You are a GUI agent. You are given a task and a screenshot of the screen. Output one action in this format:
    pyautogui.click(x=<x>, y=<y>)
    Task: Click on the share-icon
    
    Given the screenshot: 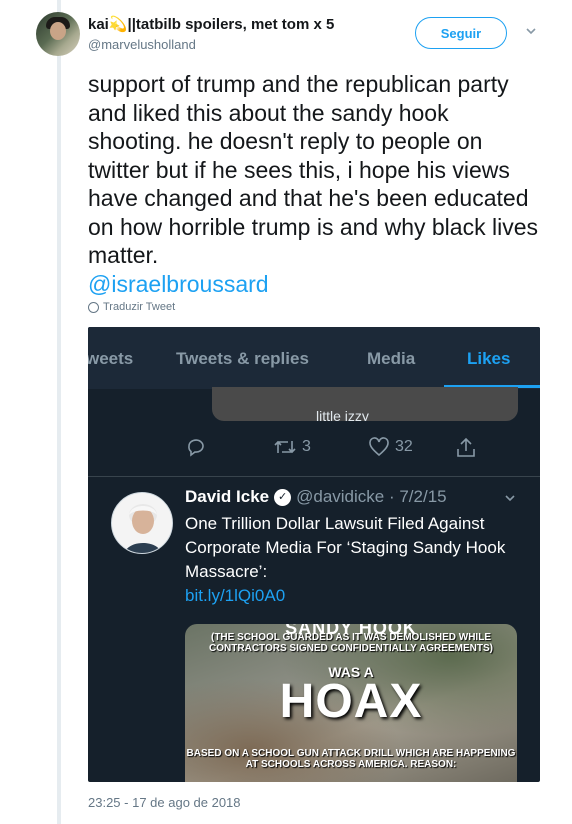 What is the action you would take?
    pyautogui.click(x=466, y=448)
    